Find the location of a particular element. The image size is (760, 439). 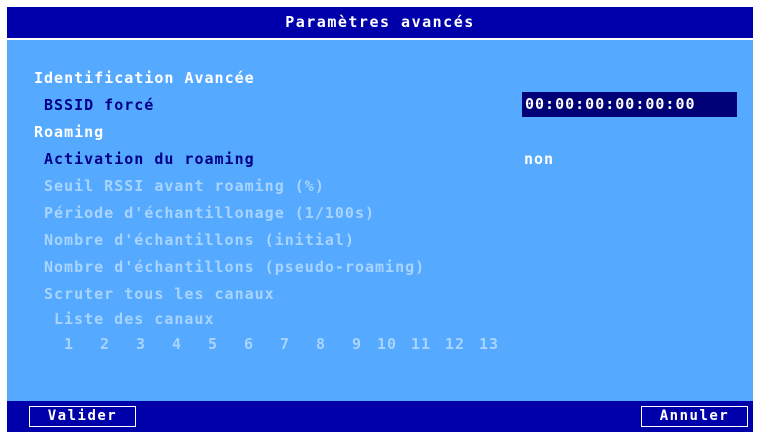

channel-7: 7 is located at coordinates (285, 344).